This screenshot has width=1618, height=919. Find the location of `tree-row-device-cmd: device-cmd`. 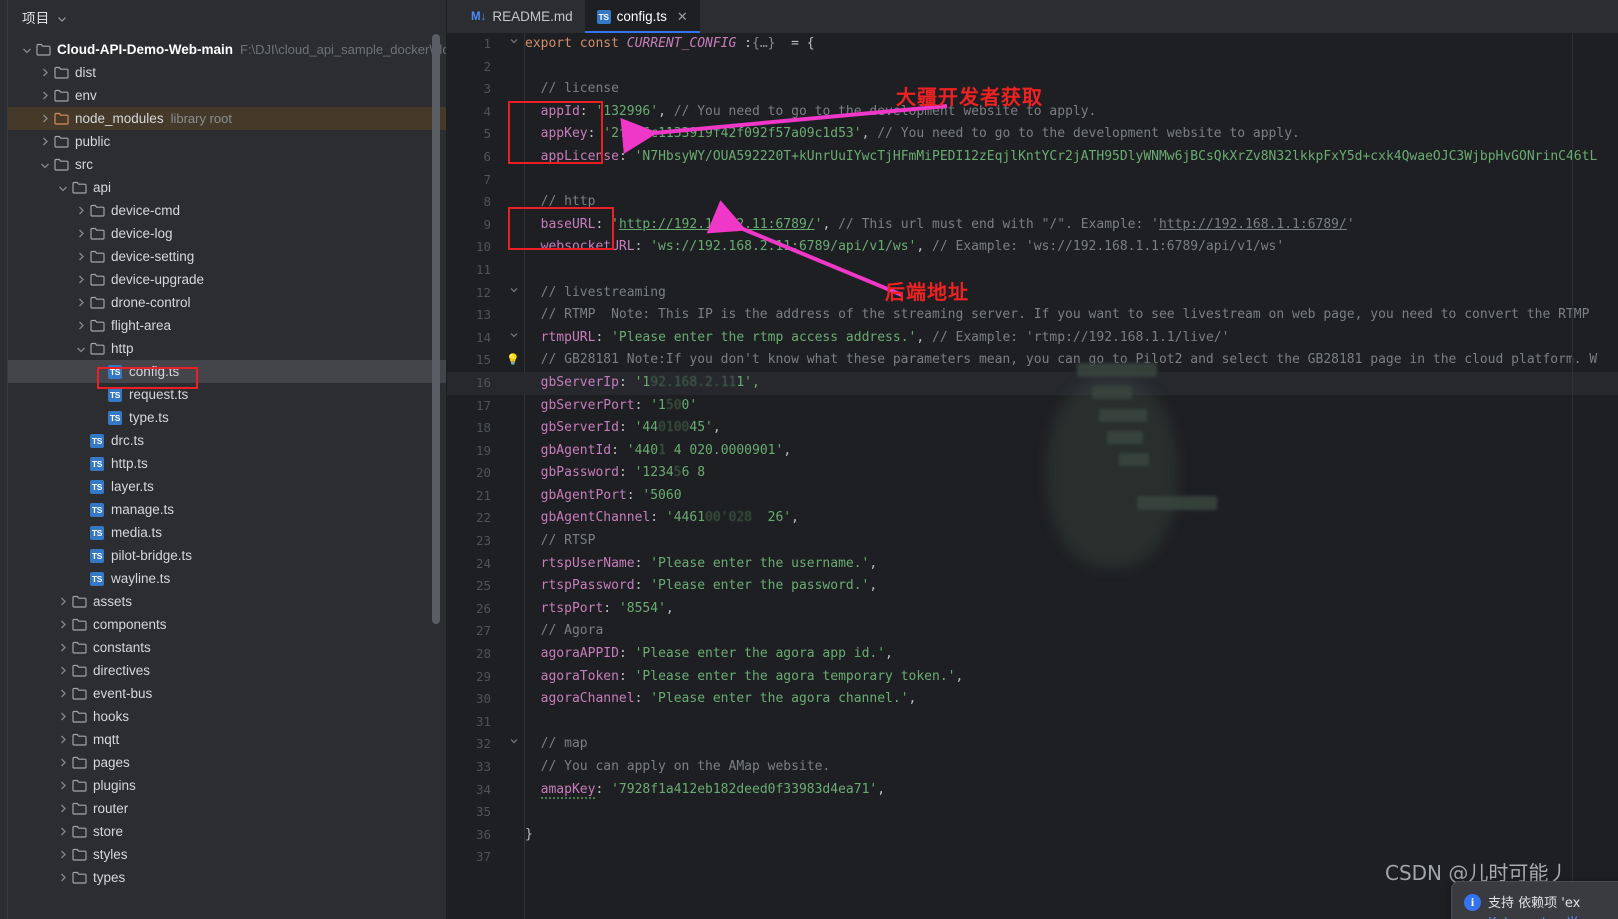

tree-row-device-cmd: device-cmd is located at coordinates (227, 210).